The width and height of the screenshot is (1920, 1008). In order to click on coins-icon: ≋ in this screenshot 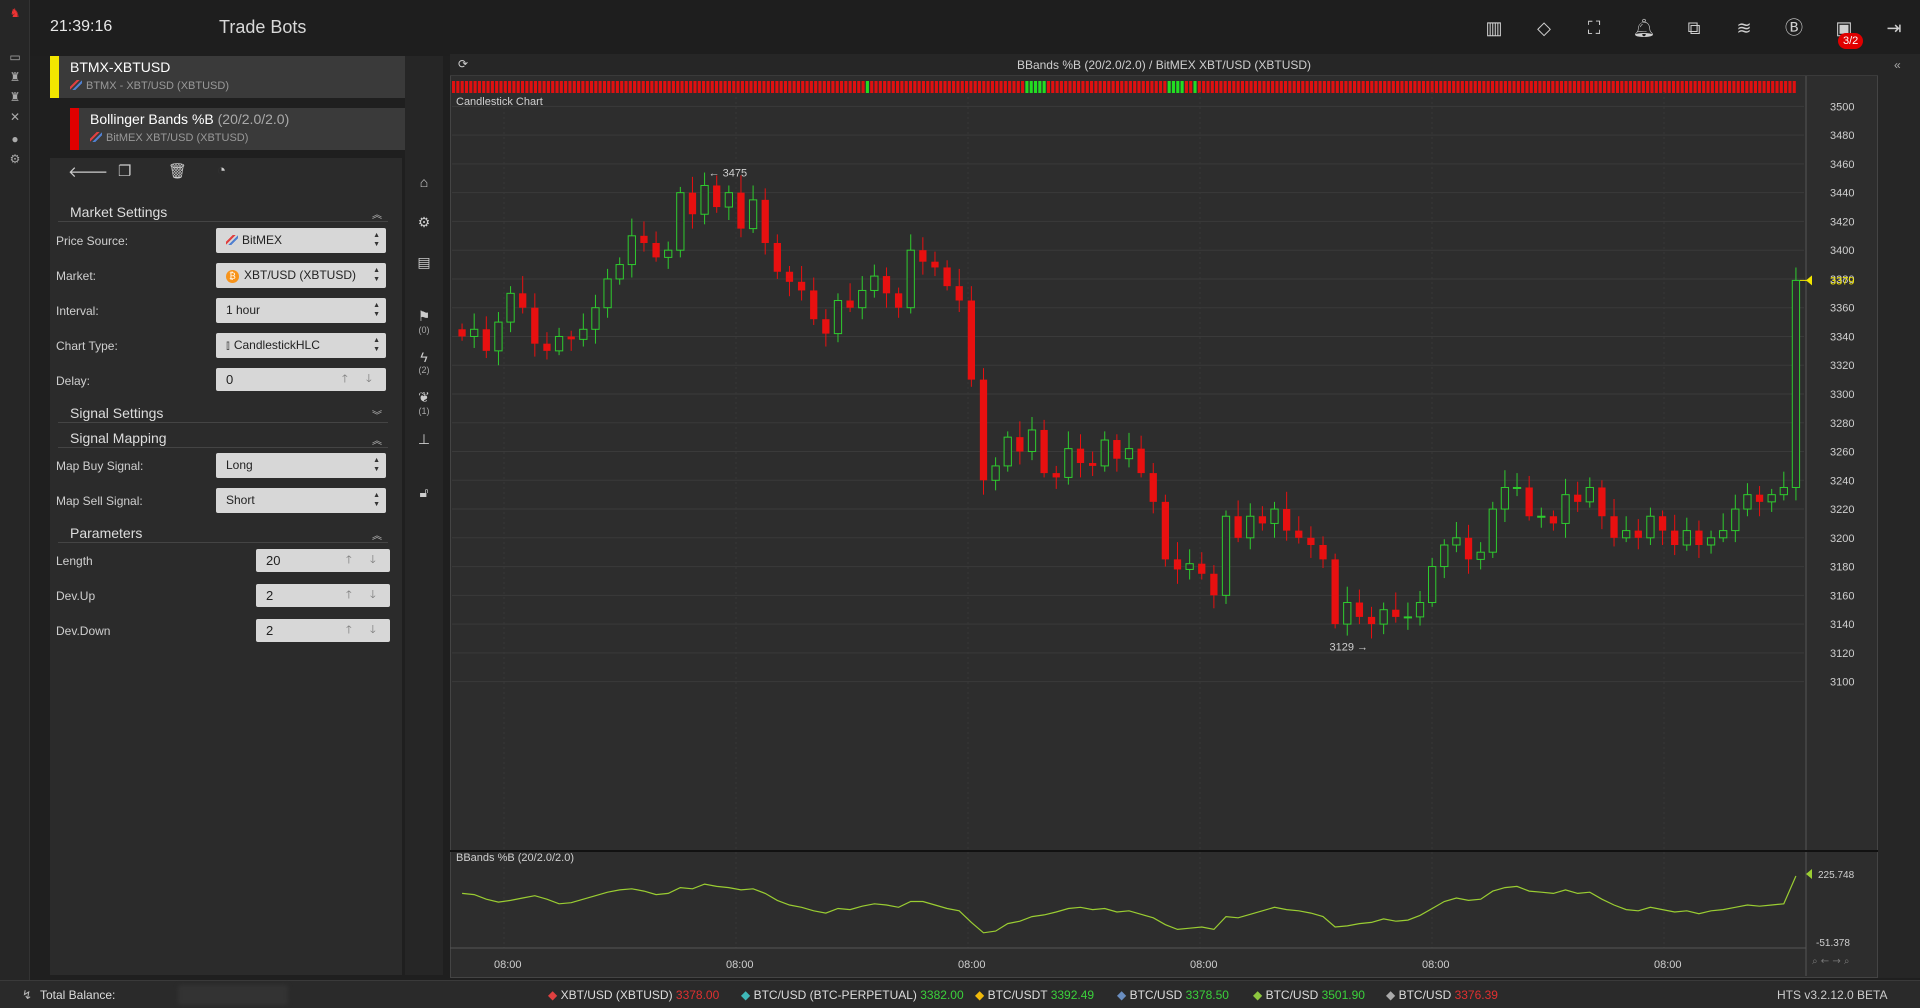, I will do `click(1744, 28)`.